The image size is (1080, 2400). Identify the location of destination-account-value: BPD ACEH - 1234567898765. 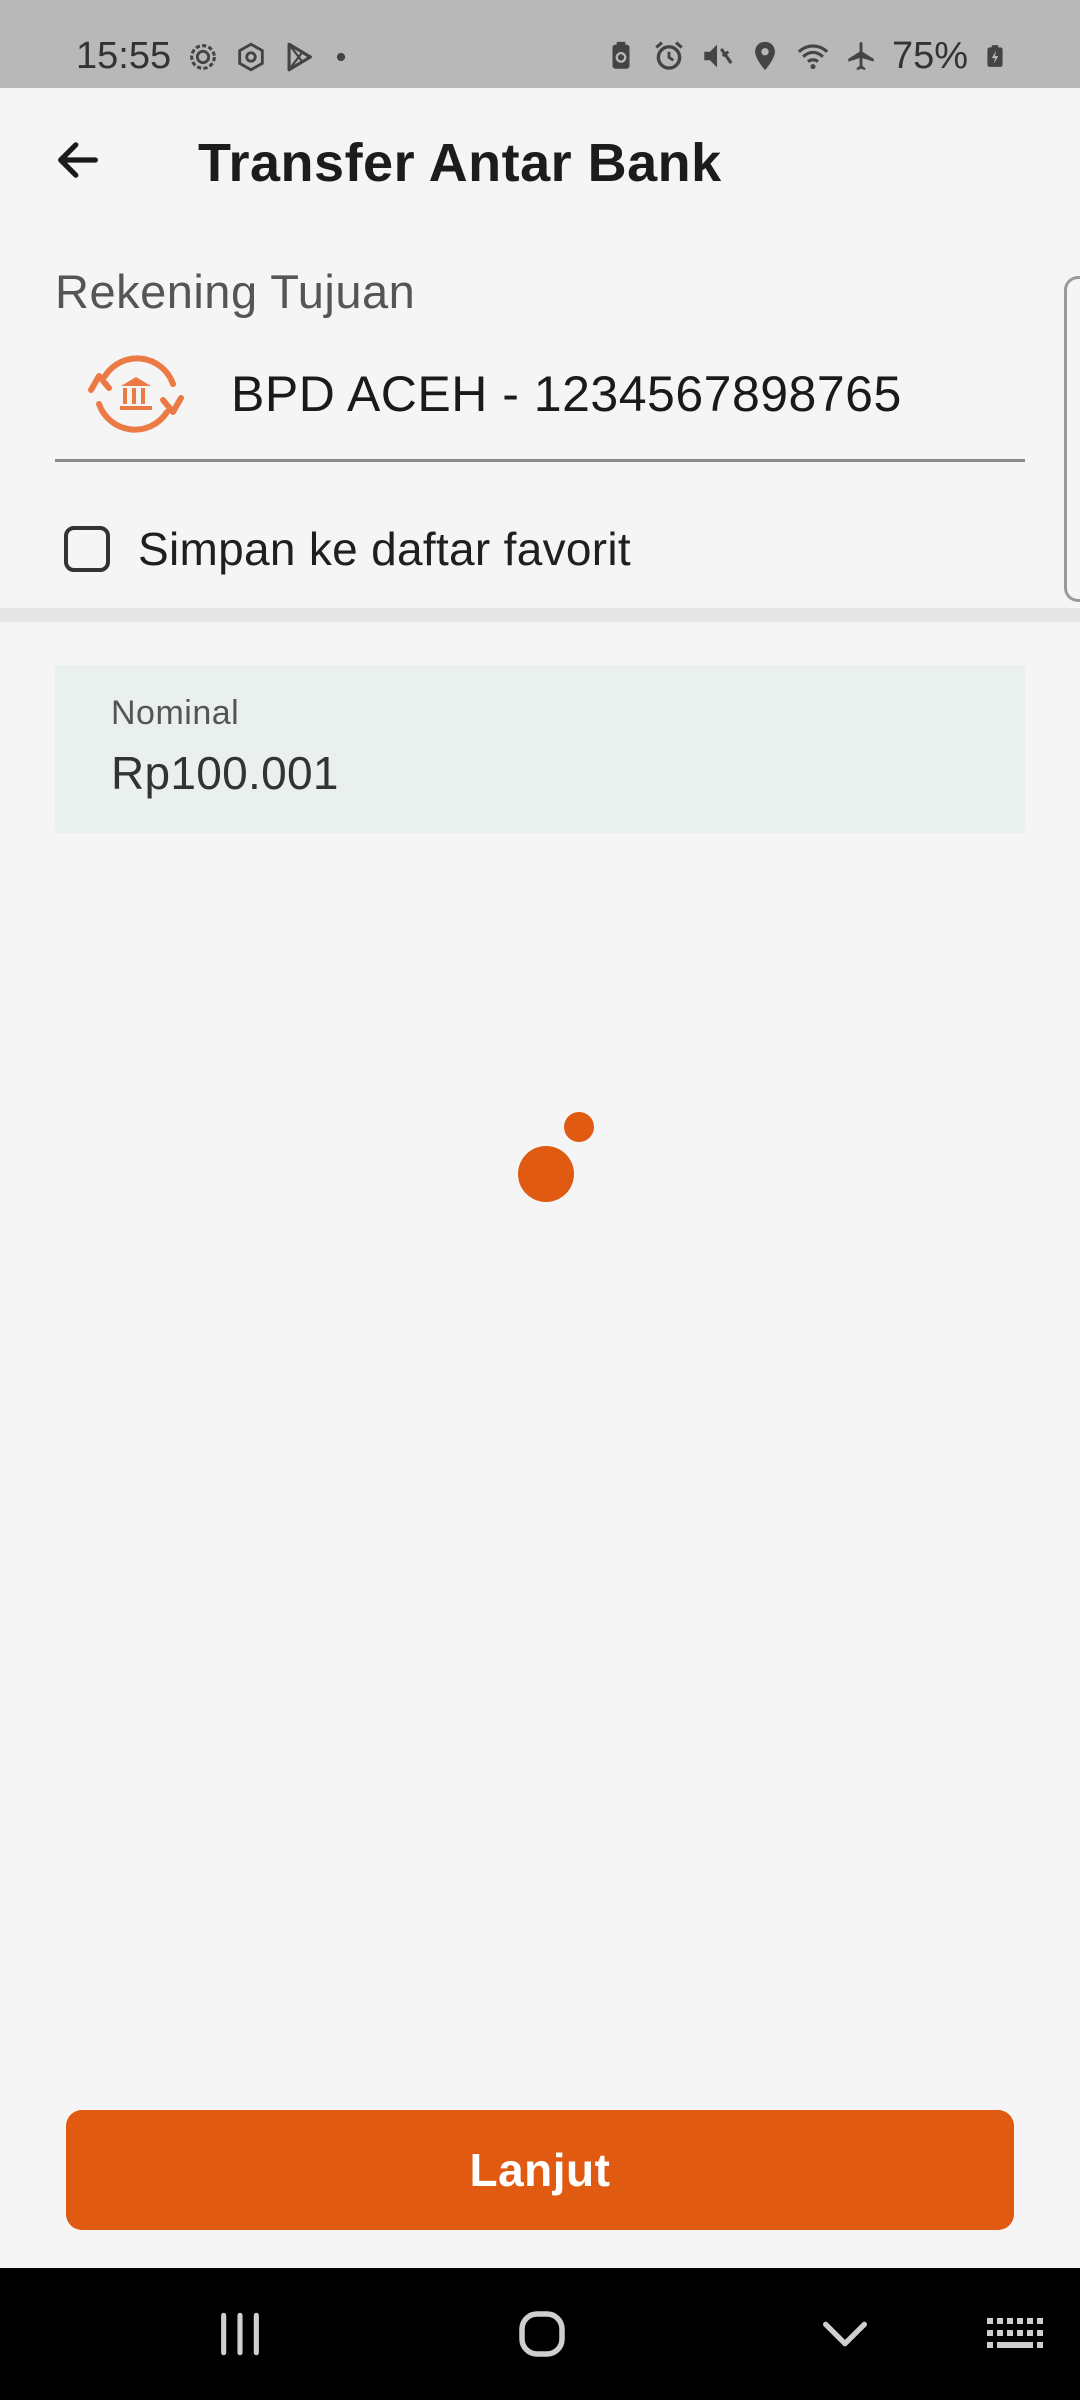
(566, 394).